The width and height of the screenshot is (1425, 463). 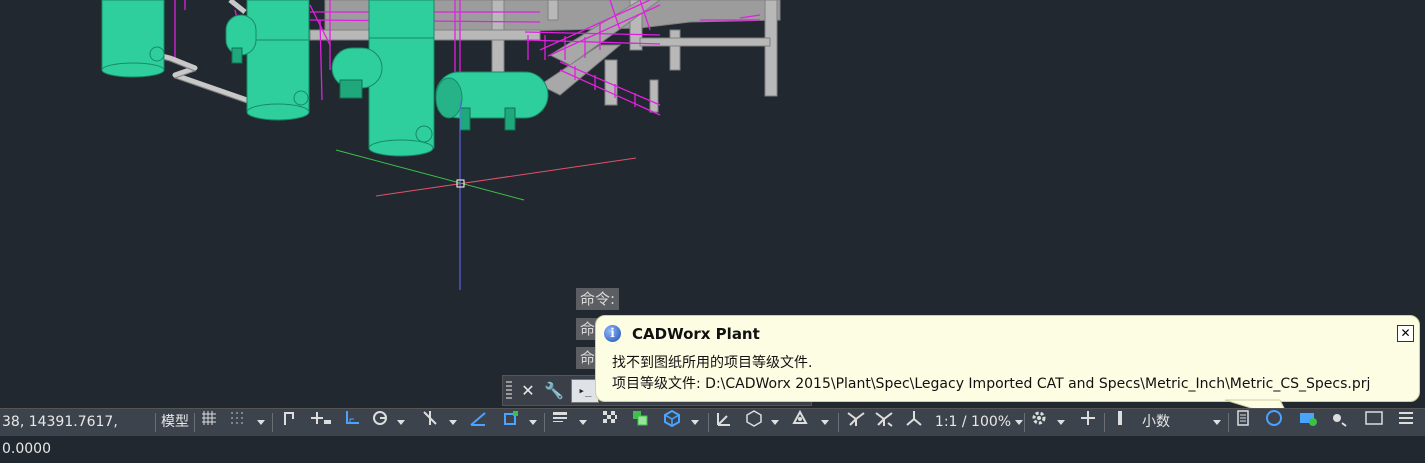 I want to click on polar-dropdown-icon, so click(x=401, y=422).